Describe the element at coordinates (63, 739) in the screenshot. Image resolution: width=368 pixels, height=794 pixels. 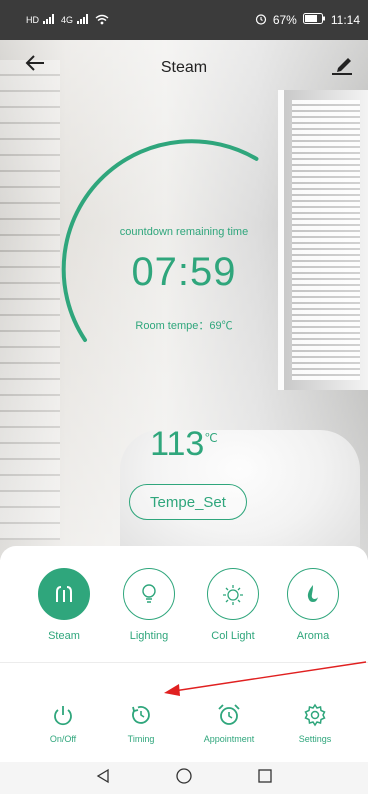
I see `func-label: On/Off` at that location.